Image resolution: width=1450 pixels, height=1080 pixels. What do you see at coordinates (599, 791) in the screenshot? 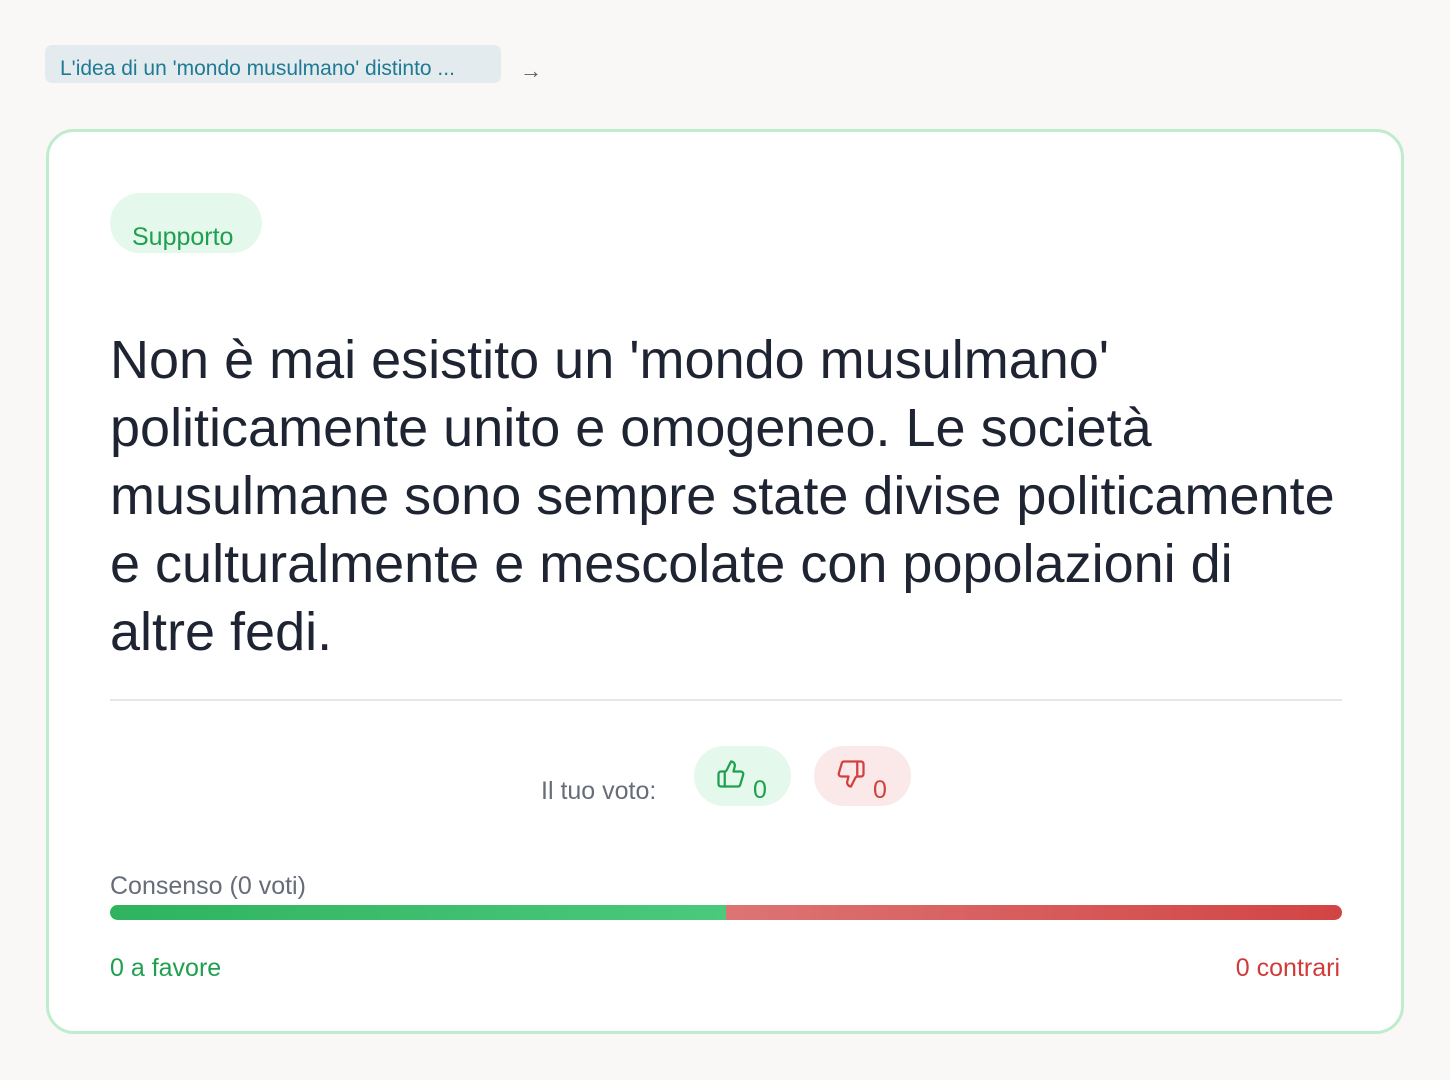
I see `vote-label: Il tuo voto:` at bounding box center [599, 791].